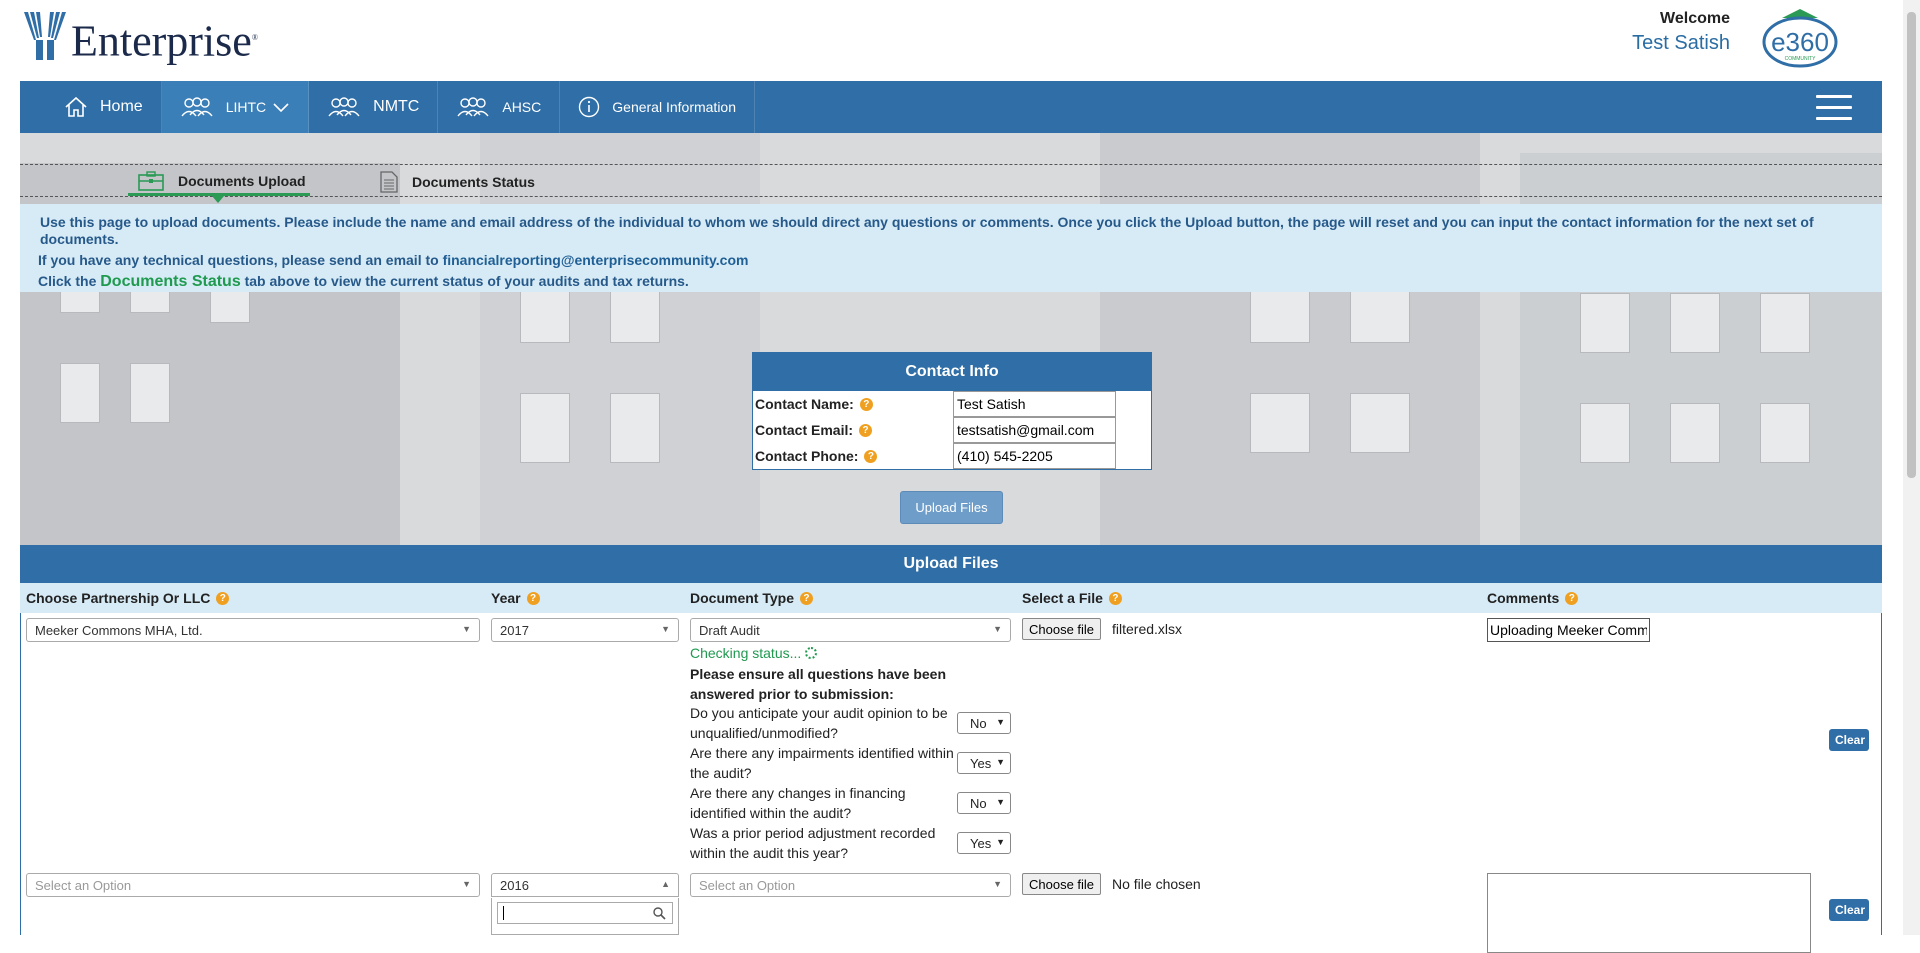  I want to click on contact-name-input, so click(1034, 404).